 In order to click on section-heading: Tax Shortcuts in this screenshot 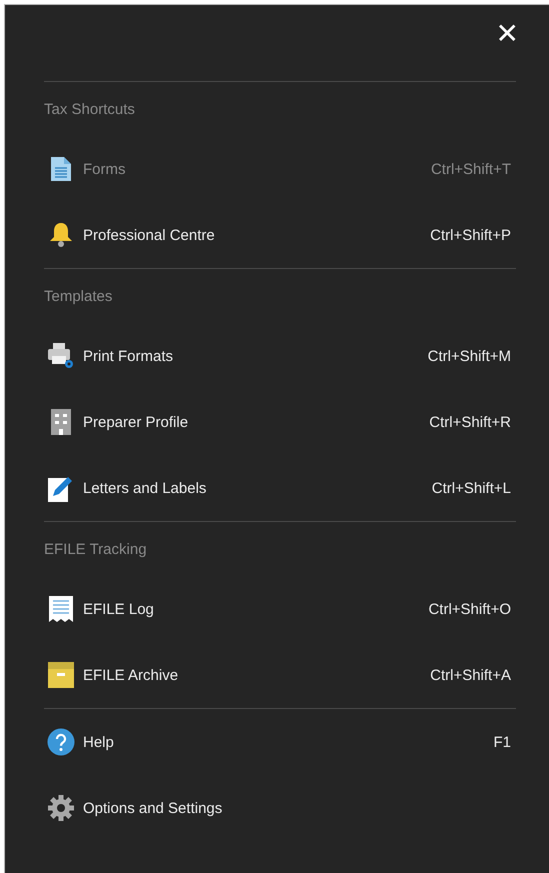, I will do `click(89, 109)`.